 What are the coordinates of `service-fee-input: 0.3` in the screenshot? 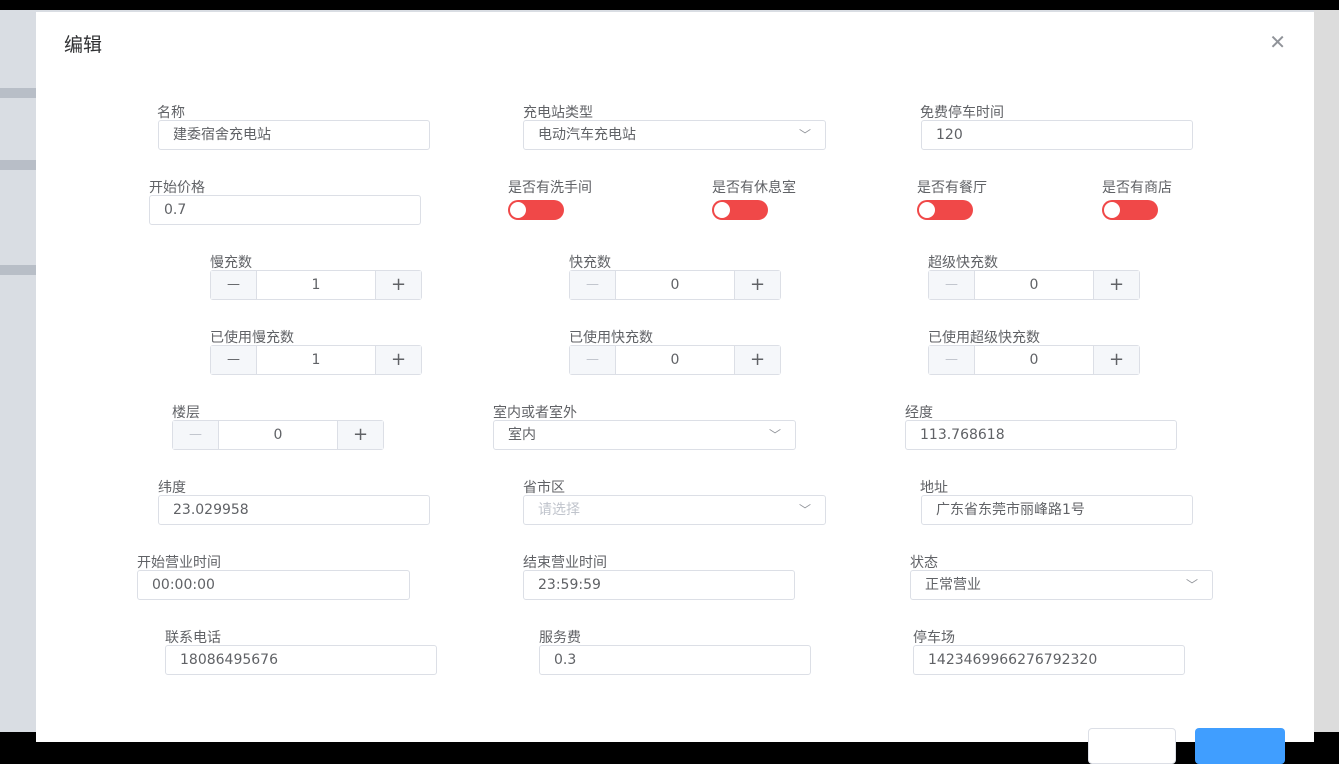 It's located at (675, 660).